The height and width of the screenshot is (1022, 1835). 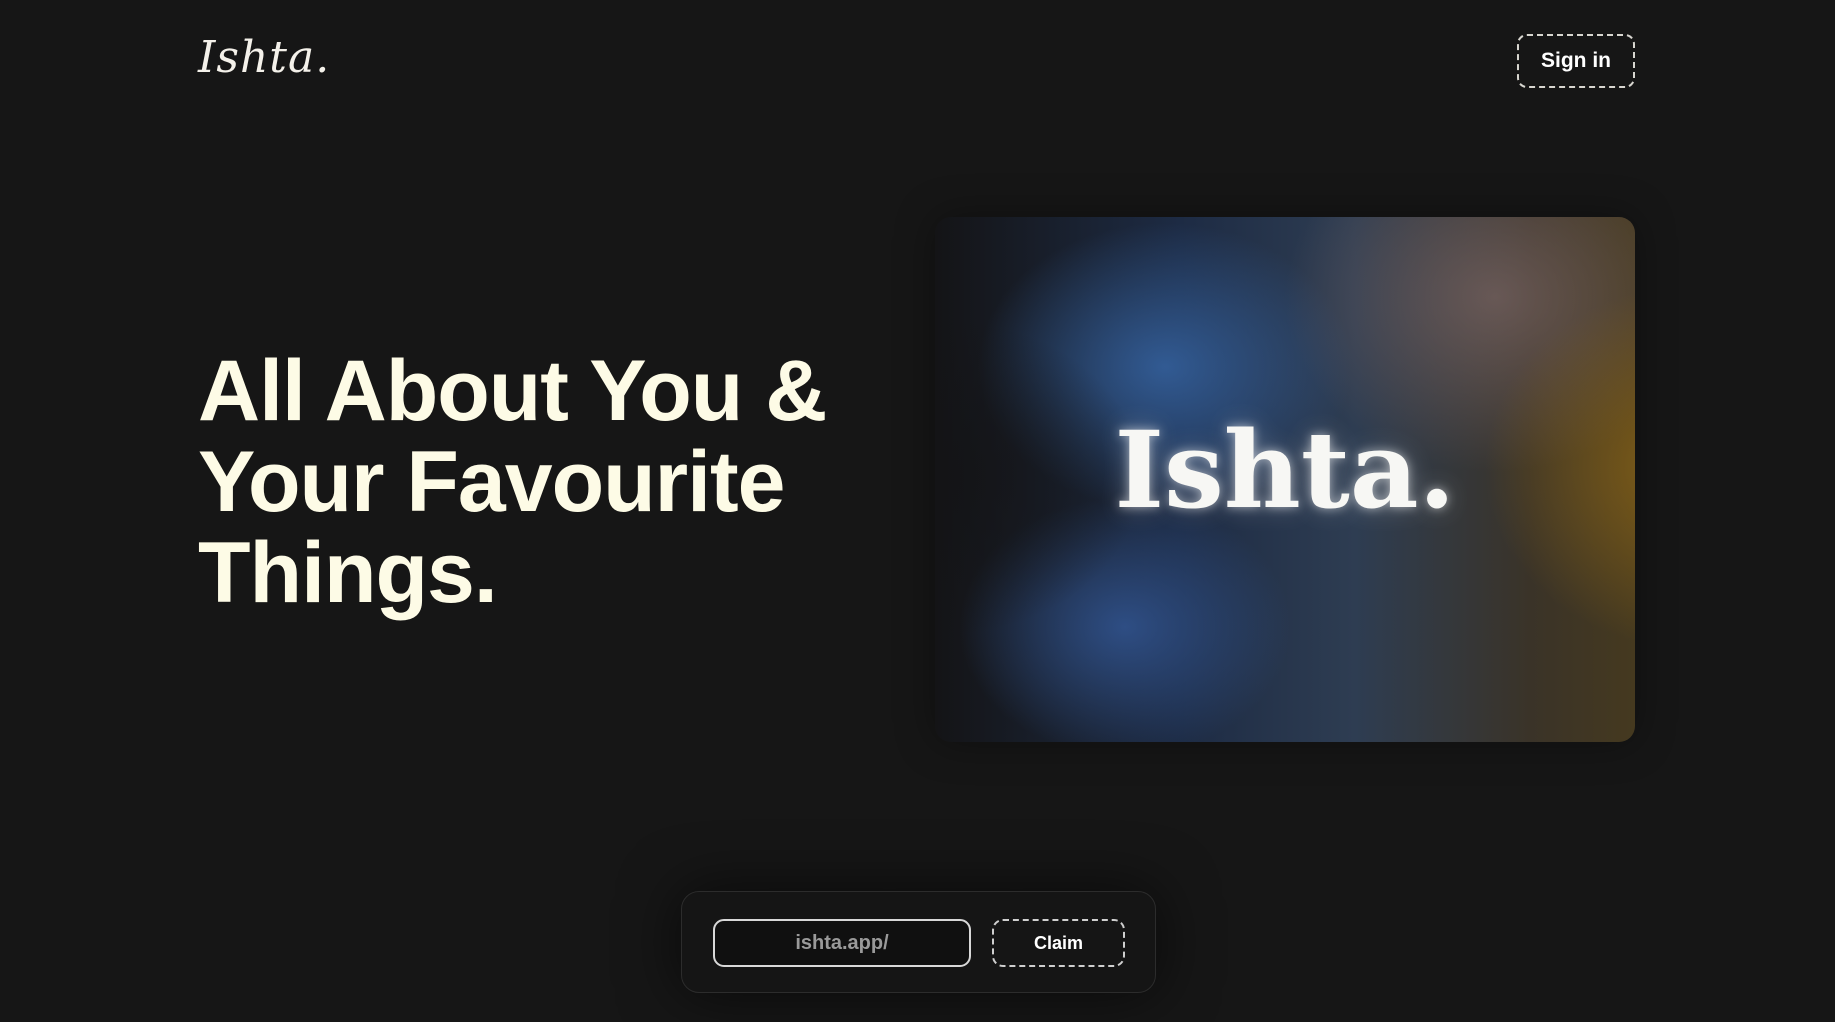 I want to click on hero-card-wordmark: Ishta., so click(x=1285, y=469).